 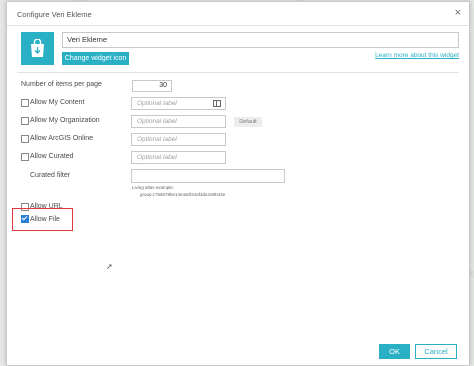 I want to click on change-widget-icon-button: Change widget icon, so click(x=95, y=58).